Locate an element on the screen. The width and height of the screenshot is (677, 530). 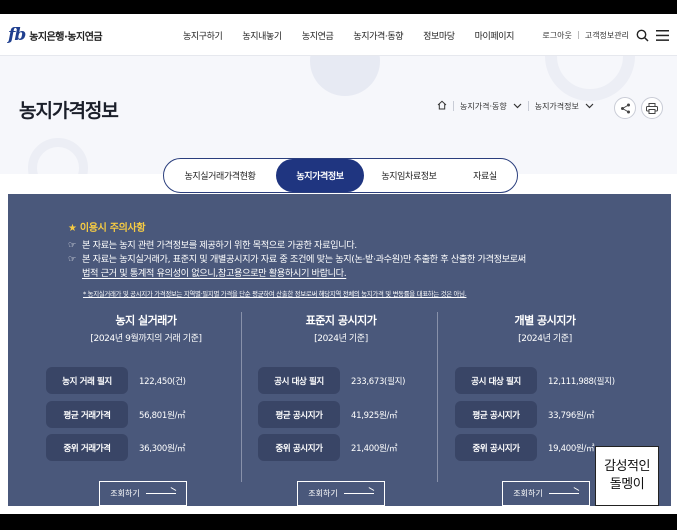
view-individual-price-button: 조회하기 is located at coordinates (546, 493).